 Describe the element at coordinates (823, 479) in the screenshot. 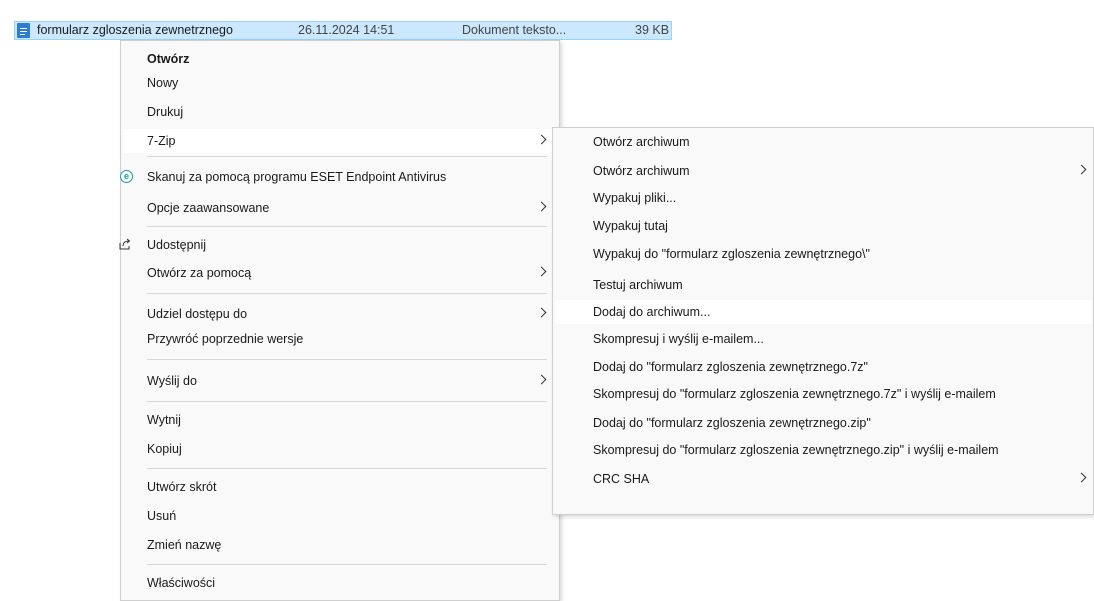

I see `zip-item-crc-sha: CRC SHA` at that location.